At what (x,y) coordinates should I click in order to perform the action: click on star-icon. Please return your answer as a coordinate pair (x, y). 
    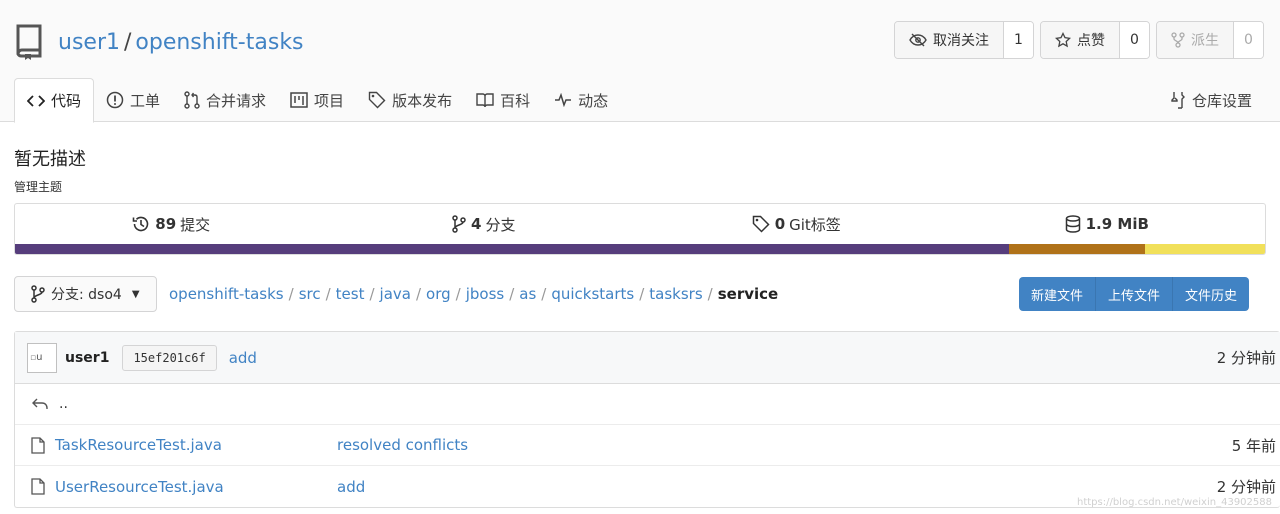
    Looking at the image, I should click on (1063, 40).